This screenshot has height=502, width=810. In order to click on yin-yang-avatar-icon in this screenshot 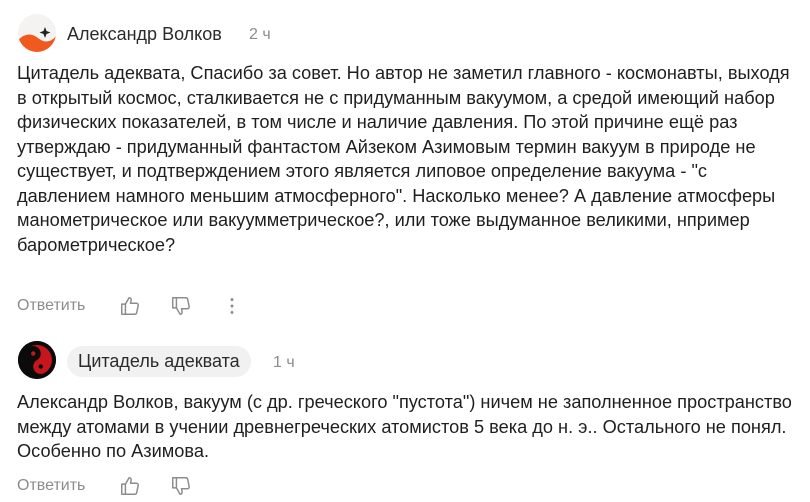, I will do `click(37, 360)`.